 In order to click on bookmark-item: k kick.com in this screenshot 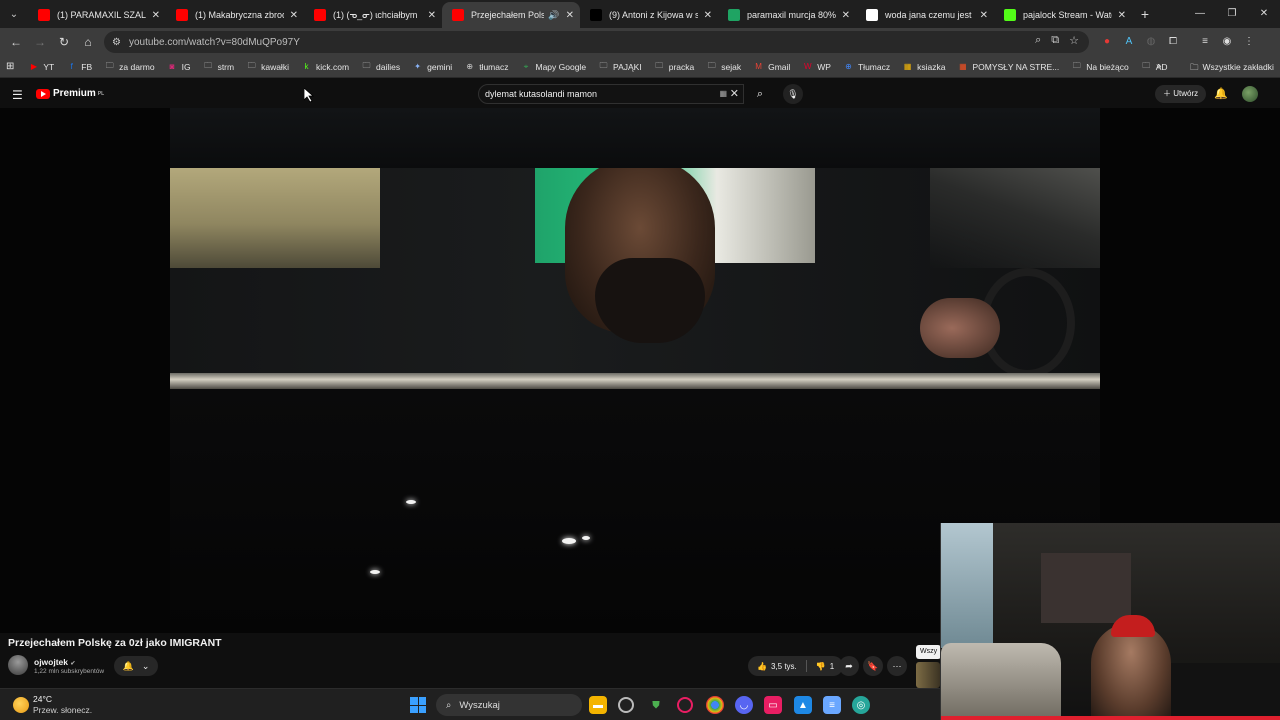, I will do `click(325, 66)`.